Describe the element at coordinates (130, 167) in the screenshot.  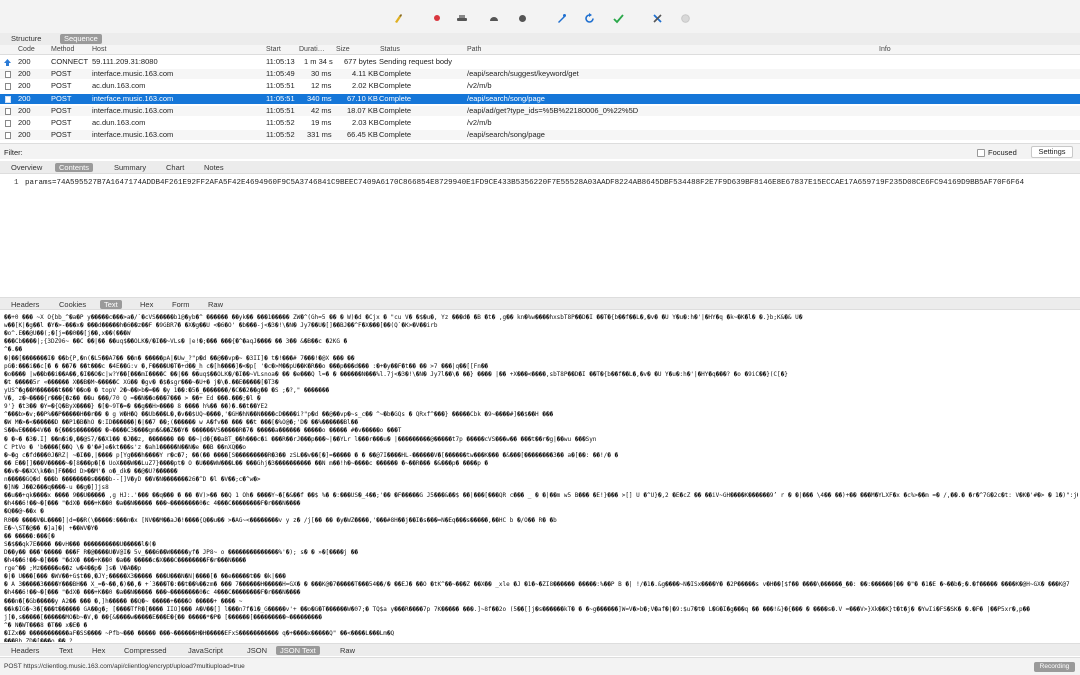
I see `tab-summary: Summary` at that location.